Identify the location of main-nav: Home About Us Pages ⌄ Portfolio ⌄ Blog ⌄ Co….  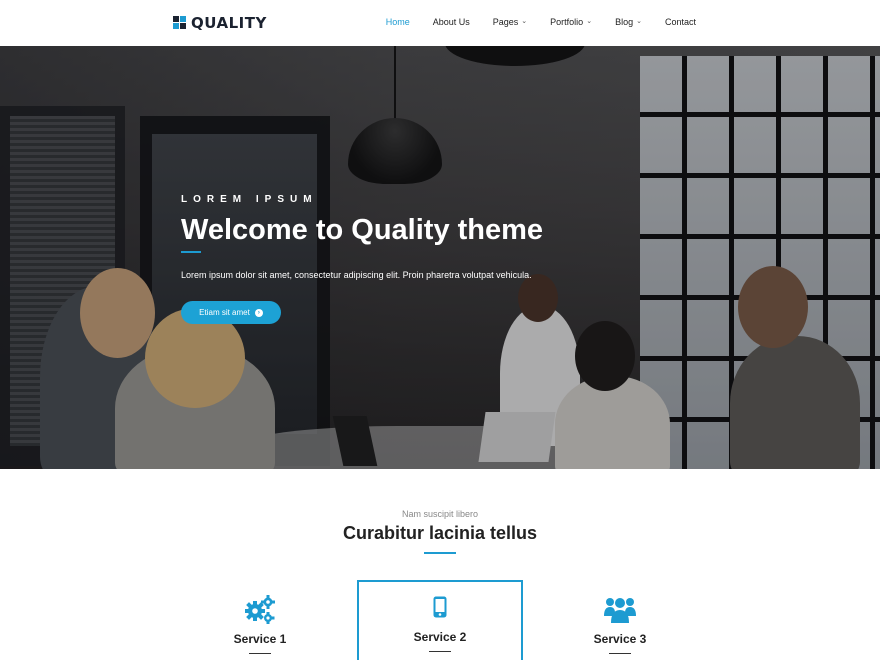
(529, 22).